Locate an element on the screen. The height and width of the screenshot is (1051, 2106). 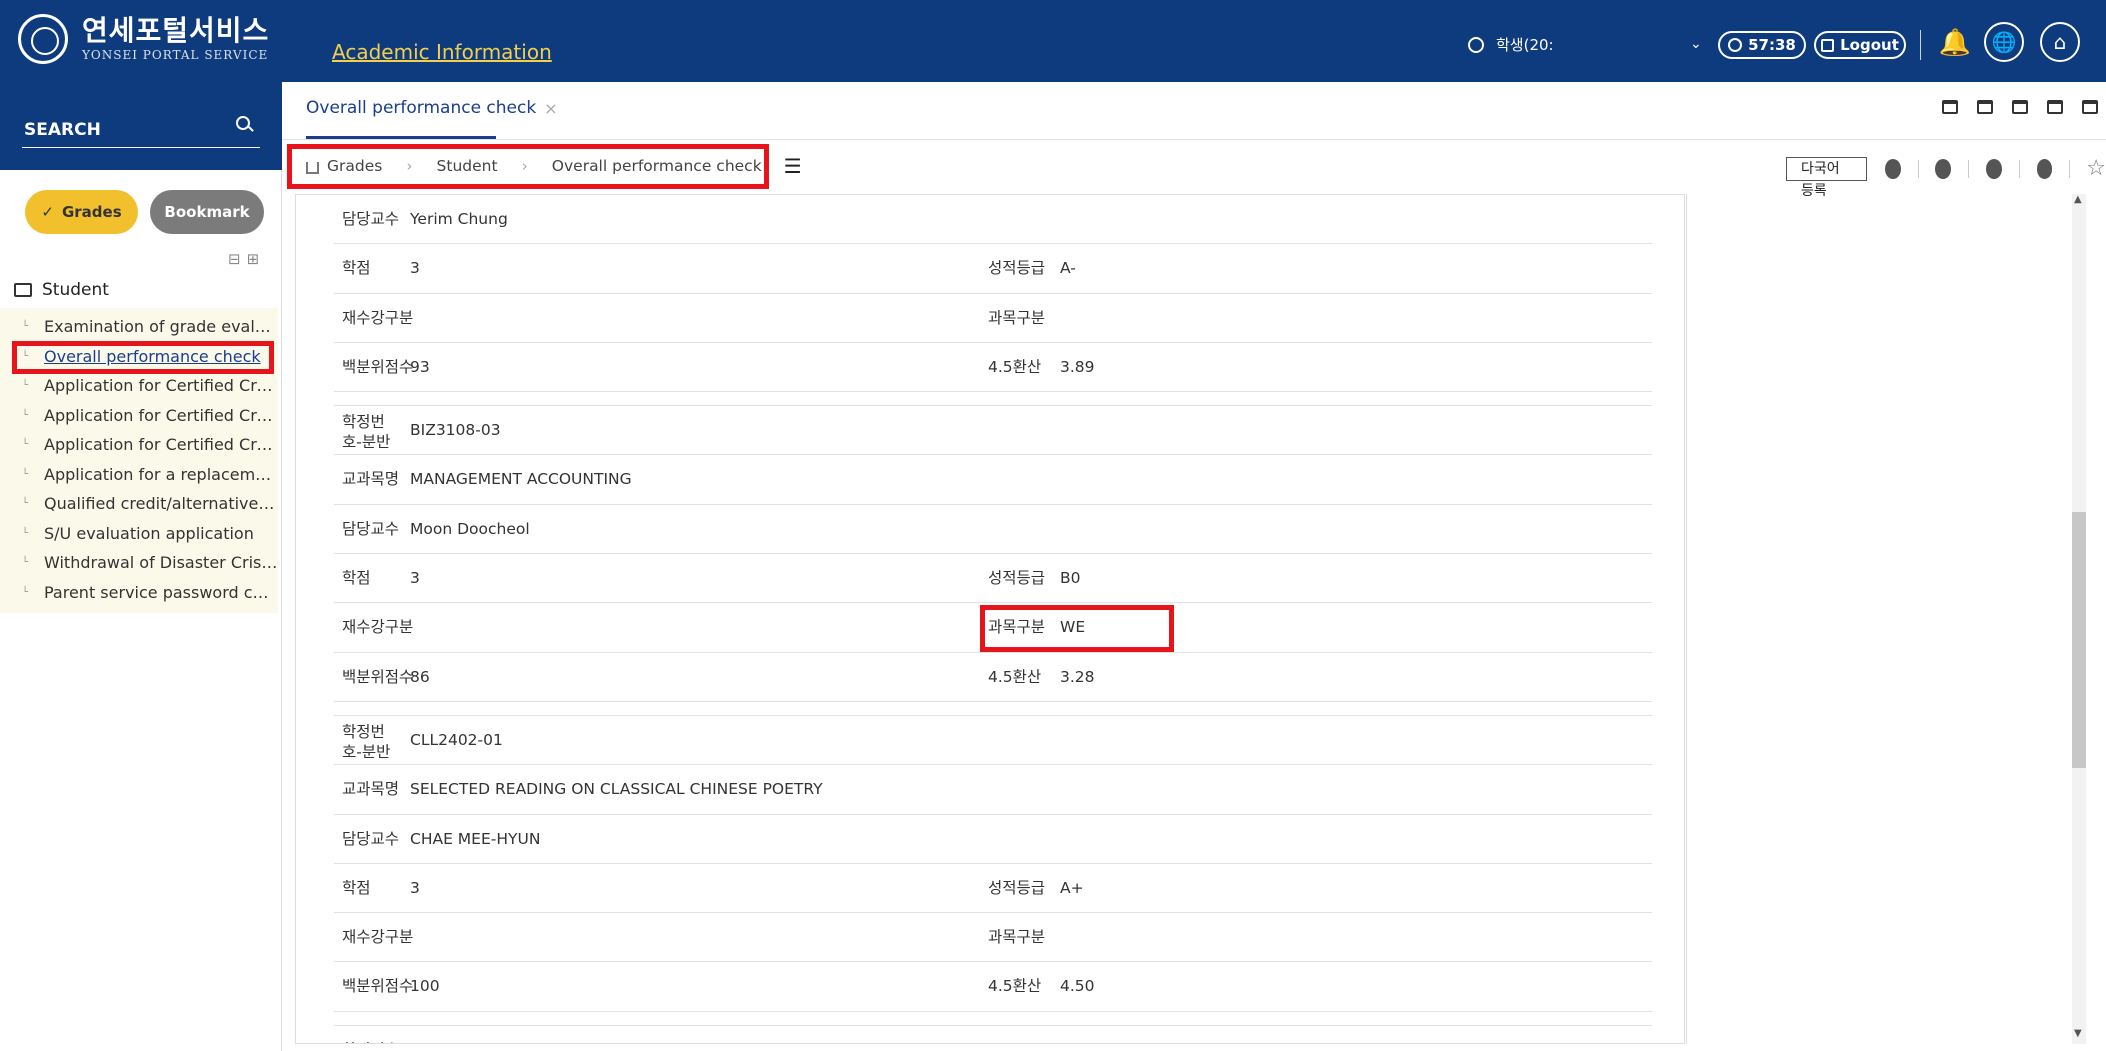
user-menu: 학생(20: is located at coordinates (1511, 44).